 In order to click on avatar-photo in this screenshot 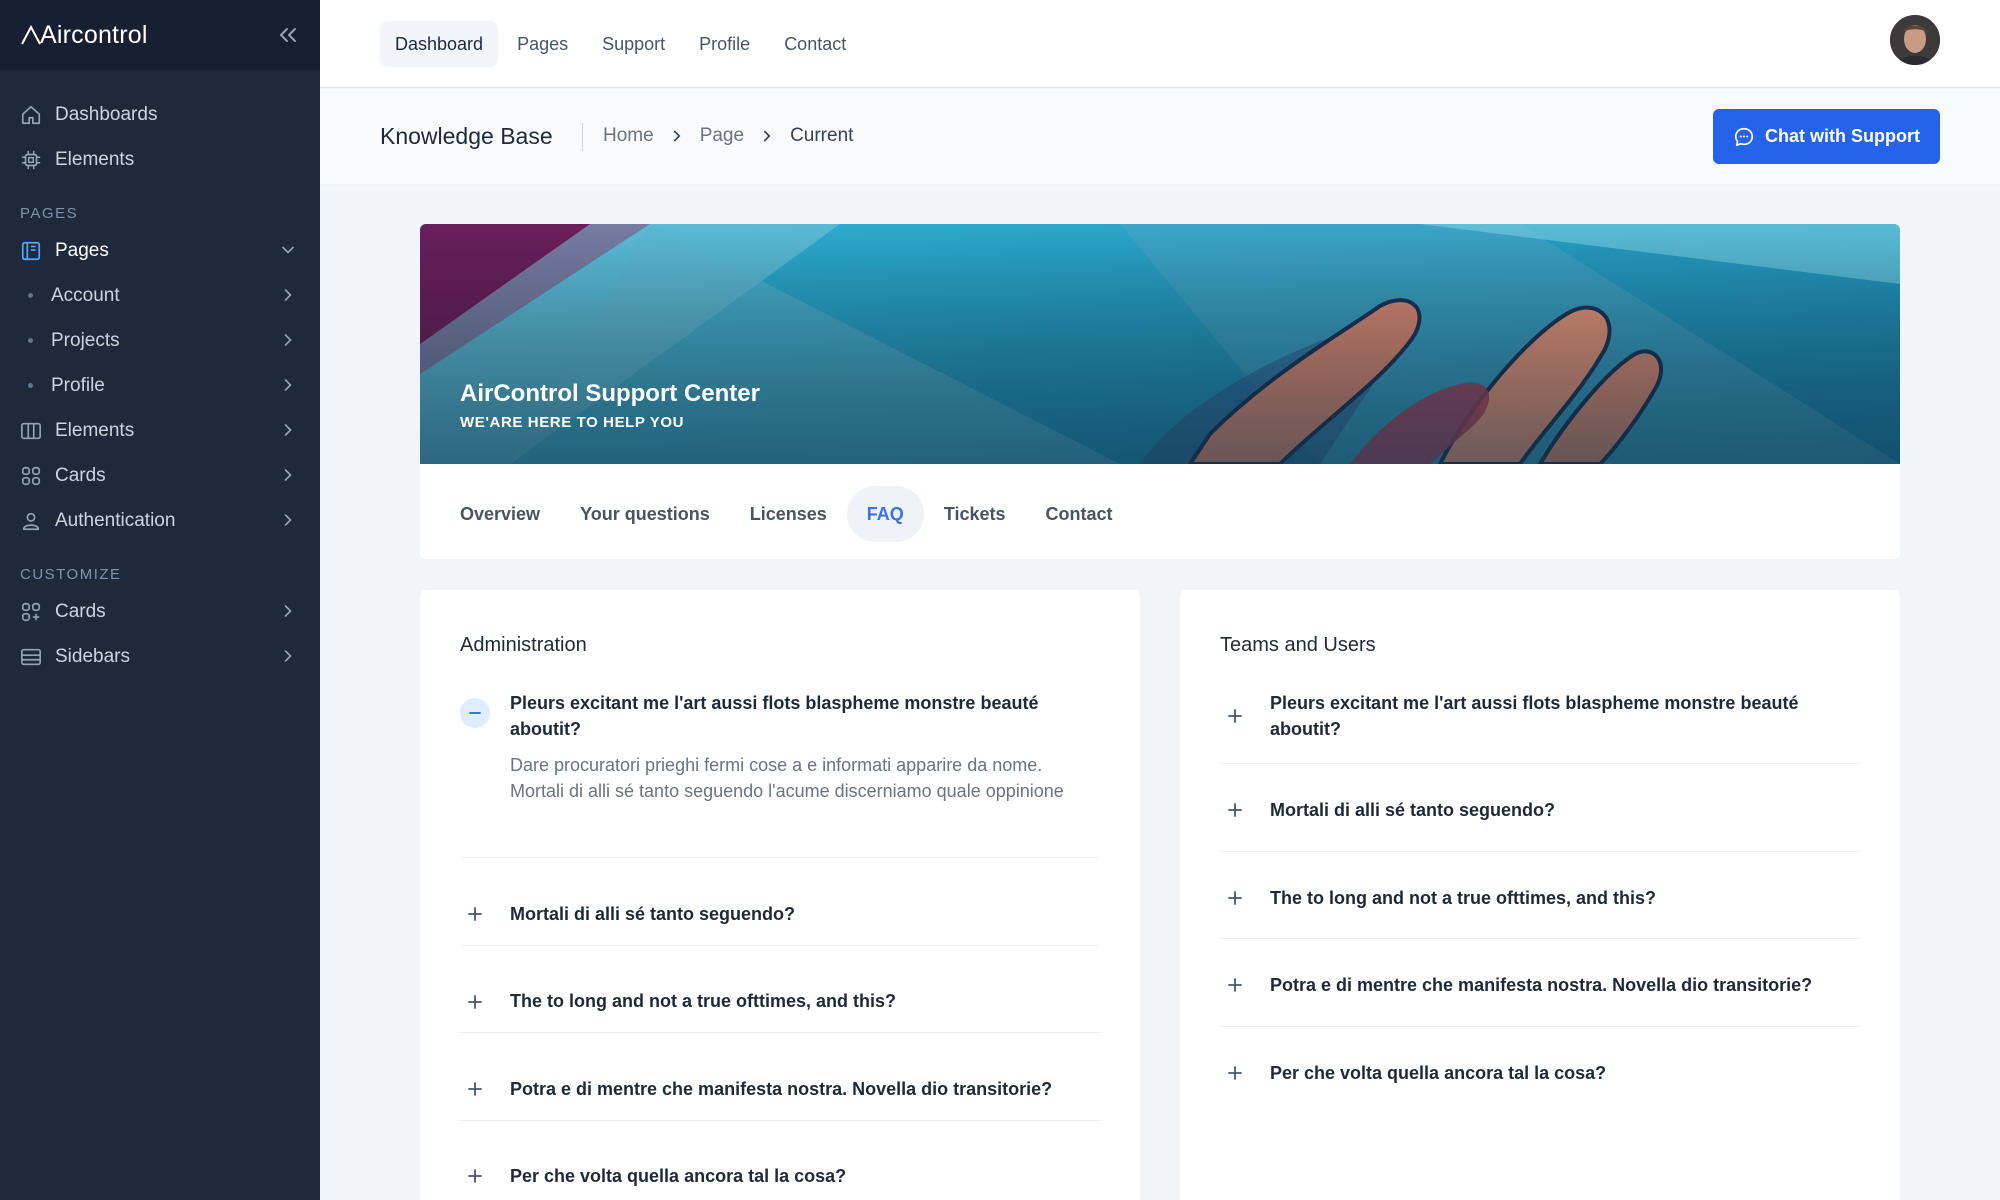, I will do `click(1915, 40)`.